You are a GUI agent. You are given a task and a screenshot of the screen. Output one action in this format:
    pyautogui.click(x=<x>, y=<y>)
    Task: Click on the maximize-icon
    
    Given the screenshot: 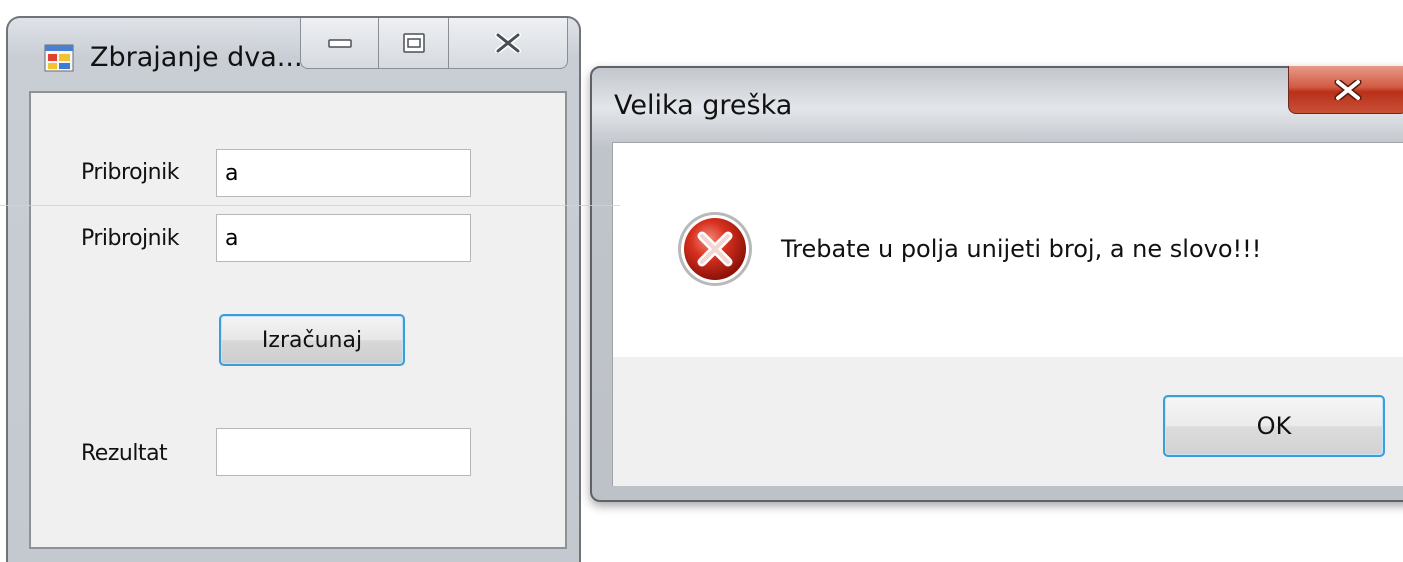 What is the action you would take?
    pyautogui.click(x=413, y=43)
    